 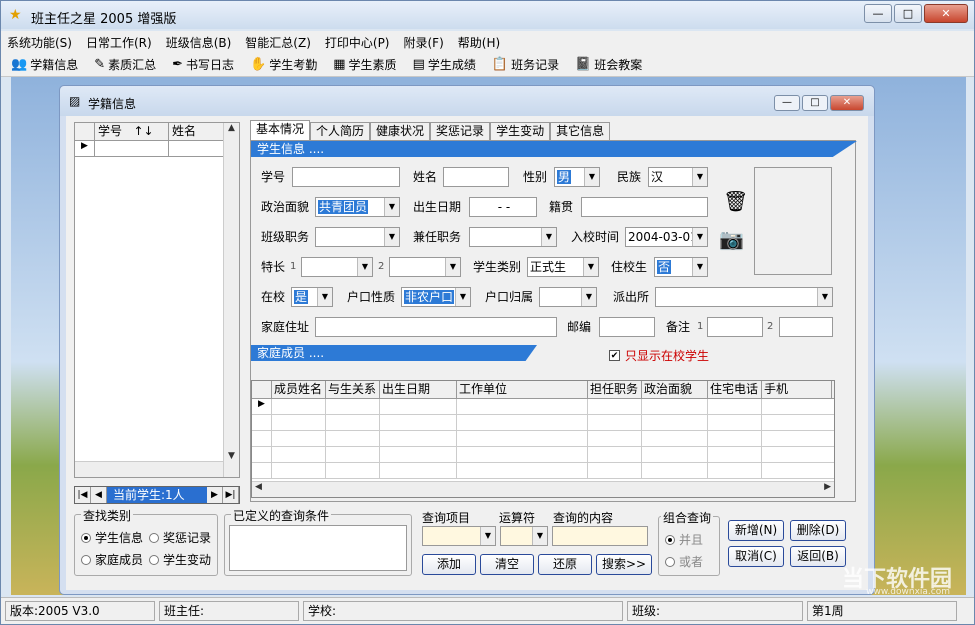 I want to click on only-in-school-checkbox: ✔ 只显示在校学生, so click(x=659, y=355).